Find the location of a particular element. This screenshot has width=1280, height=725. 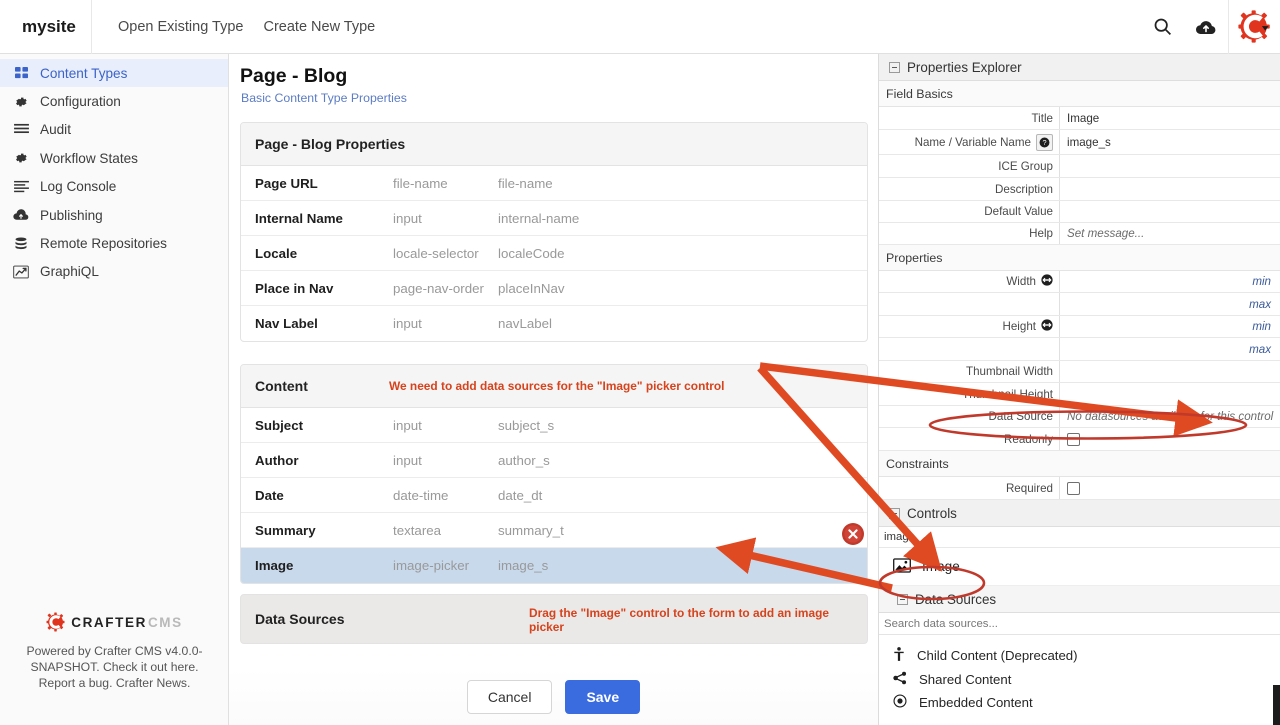

sidebar-item-label: Content Types is located at coordinates (84, 73).